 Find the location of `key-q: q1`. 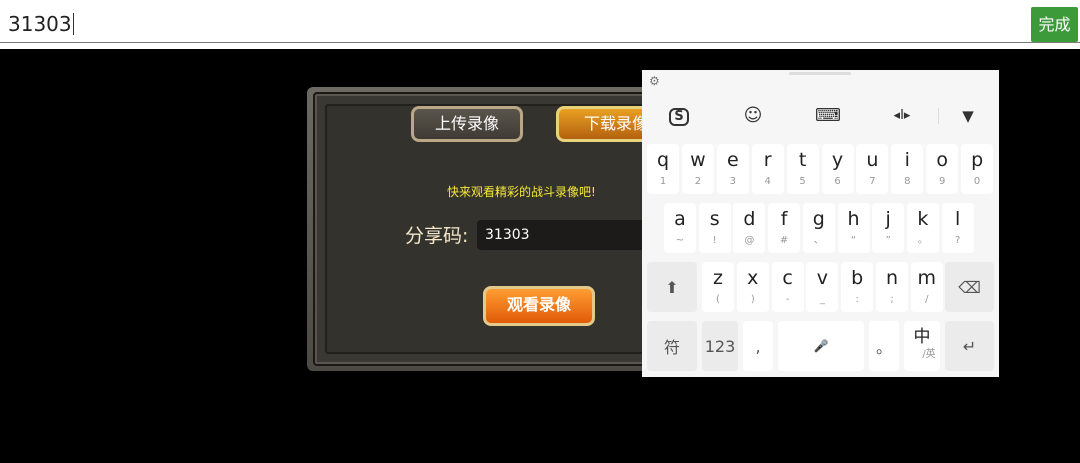

key-q: q1 is located at coordinates (663, 169).